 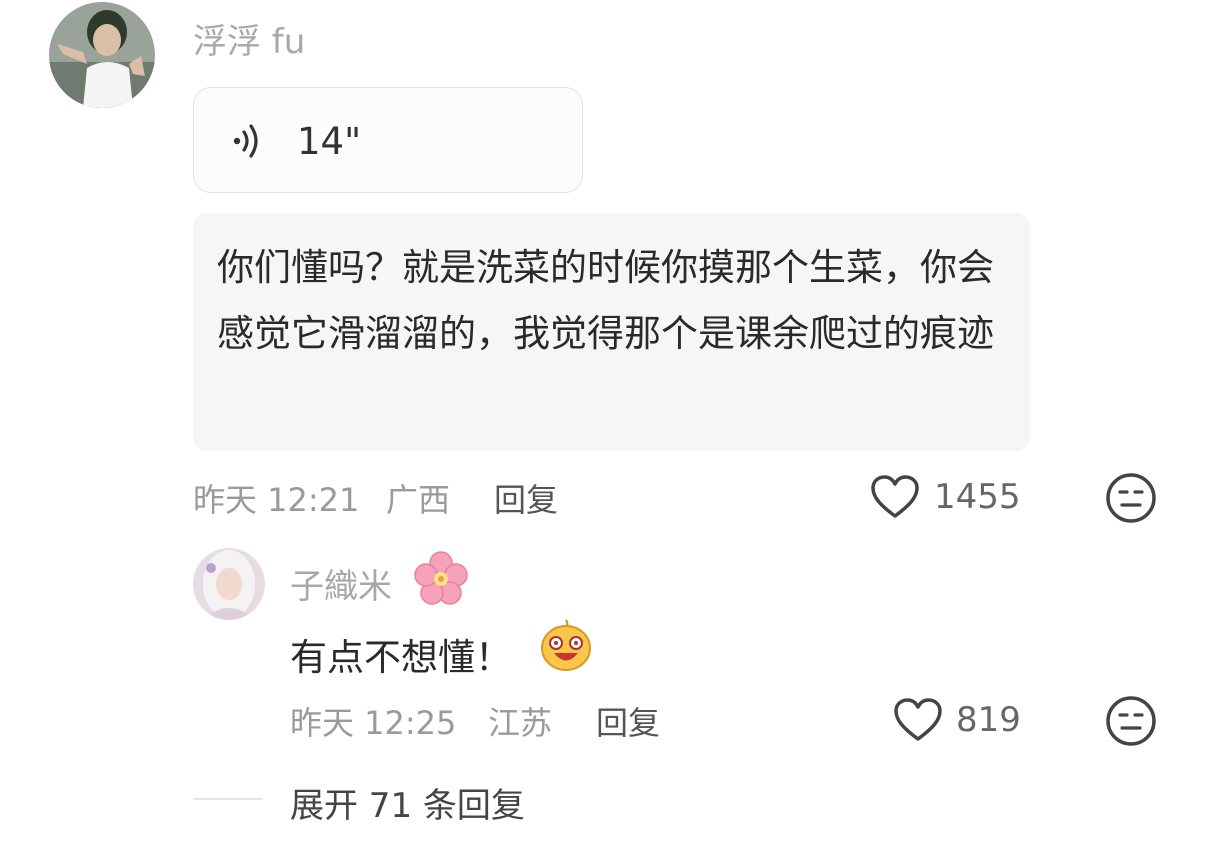 What do you see at coordinates (341, 583) in the screenshot?
I see `reply-username: 子織米` at bounding box center [341, 583].